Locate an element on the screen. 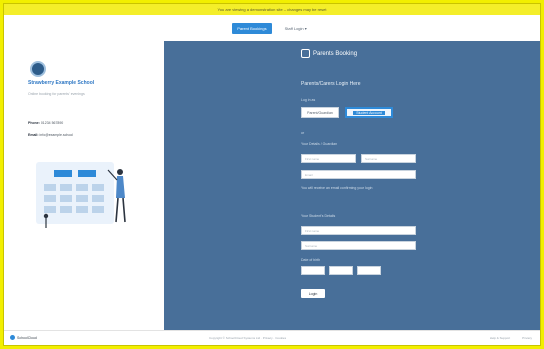 The height and width of the screenshot is (349, 544). first-name-input: First name is located at coordinates (328, 158).